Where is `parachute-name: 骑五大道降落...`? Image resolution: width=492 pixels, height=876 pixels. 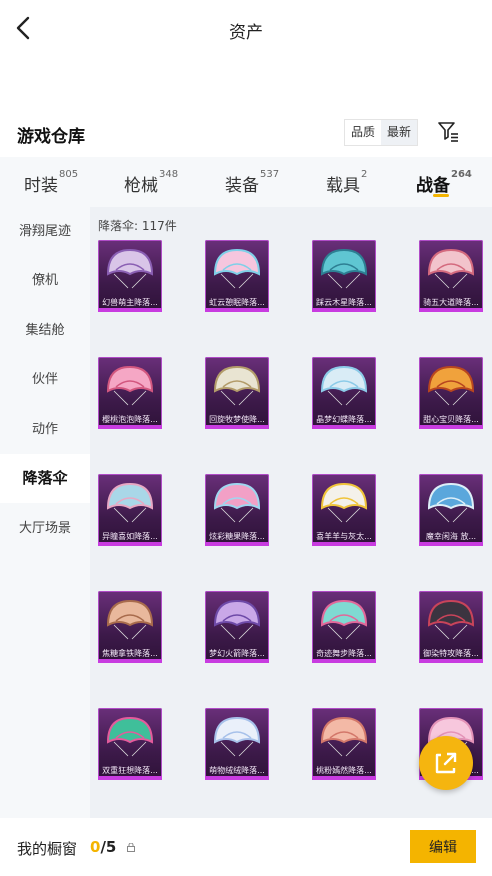 parachute-name: 骑五大道降落... is located at coordinates (451, 302).